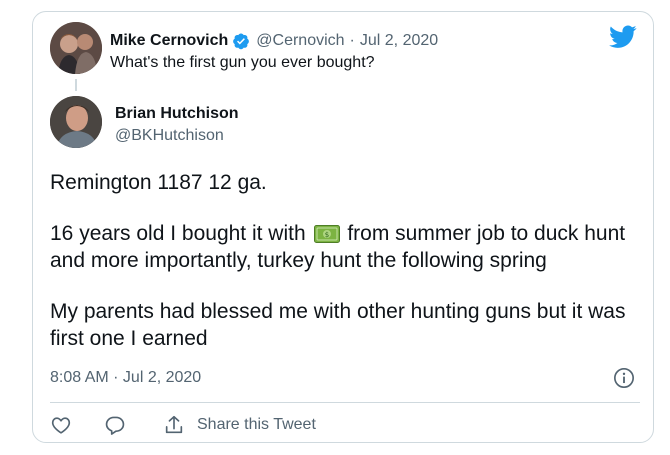 The image size is (670, 455). I want to click on parent-avatar-image, so click(76, 48).